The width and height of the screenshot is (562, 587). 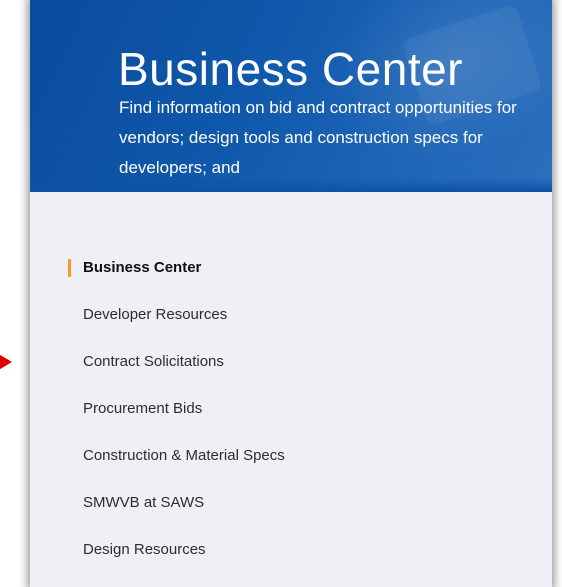 What do you see at coordinates (6, 362) in the screenshot?
I see `red-arrow-pointer-icon` at bounding box center [6, 362].